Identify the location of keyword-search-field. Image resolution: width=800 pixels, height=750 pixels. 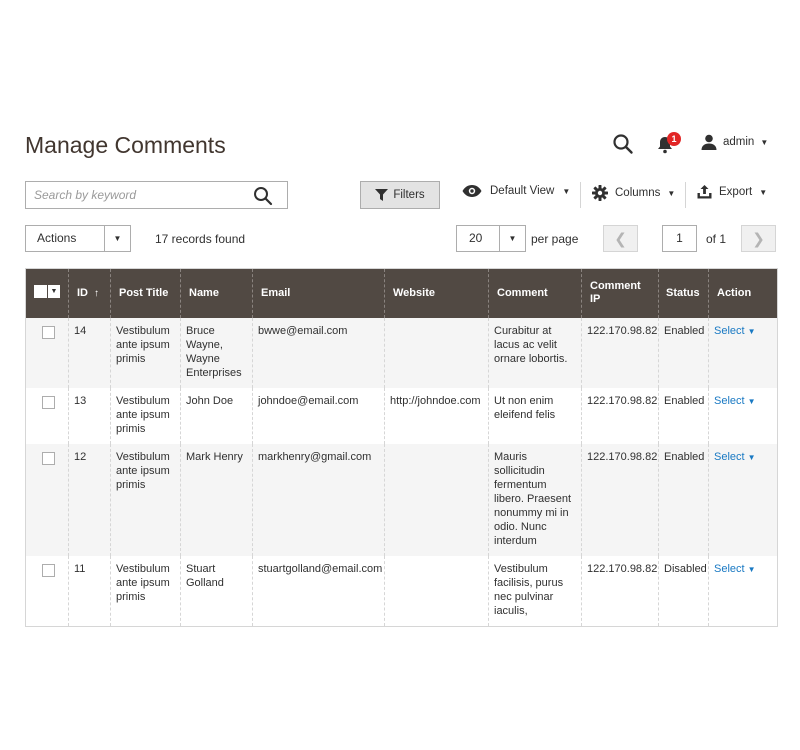
(156, 195).